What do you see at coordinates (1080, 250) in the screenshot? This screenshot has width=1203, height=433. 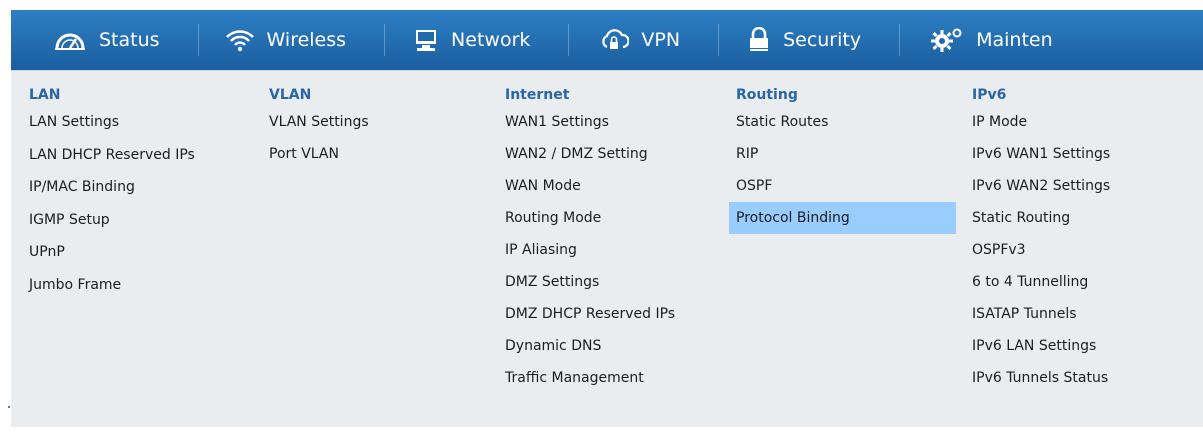 I see `menu-item-ospfv3: OSPFv3` at bounding box center [1080, 250].